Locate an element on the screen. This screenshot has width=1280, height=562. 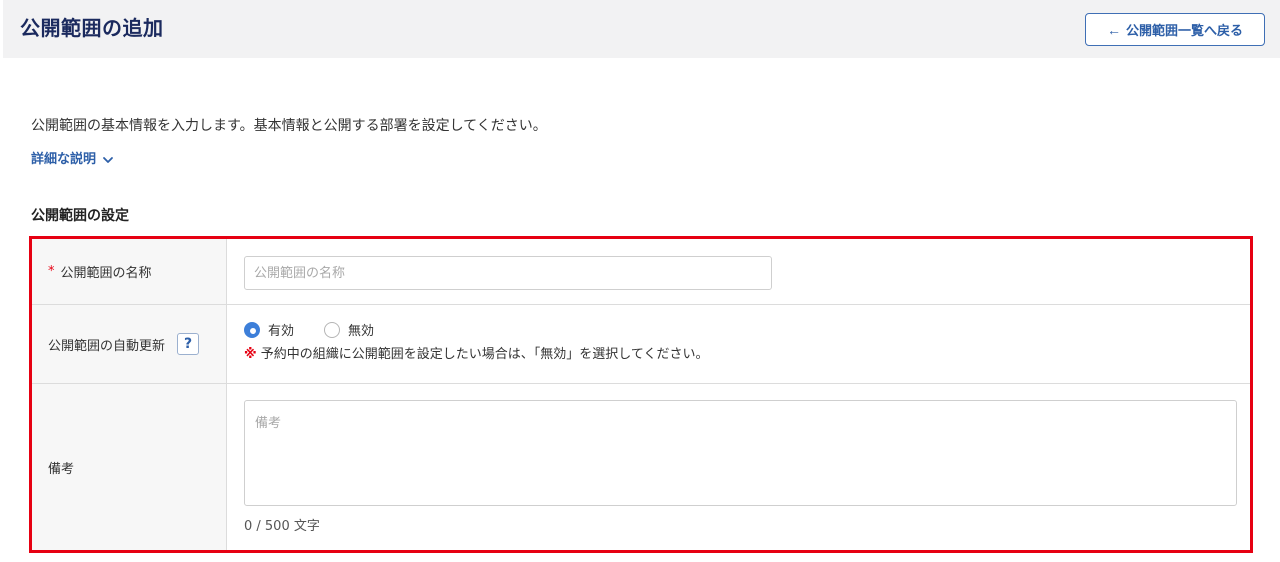
auto-update-note: ※ 予約中の組織に公開範囲を設定したい場合は、「無効」を選択してください。 is located at coordinates (476, 355).